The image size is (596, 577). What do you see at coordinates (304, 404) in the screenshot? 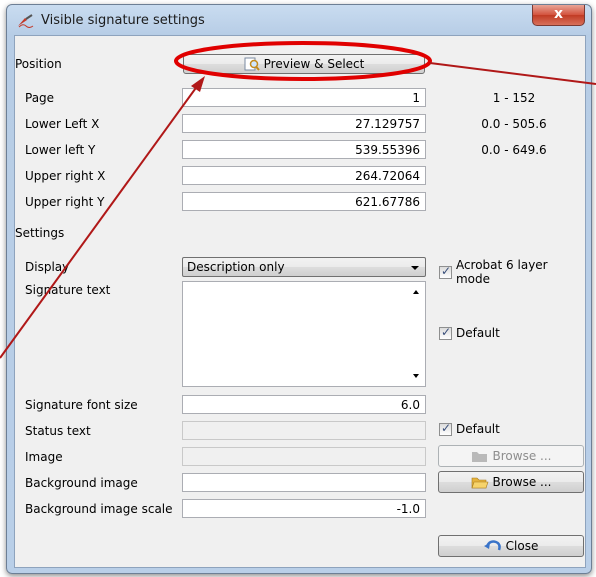
I see `font-size-field: 6.0` at bounding box center [304, 404].